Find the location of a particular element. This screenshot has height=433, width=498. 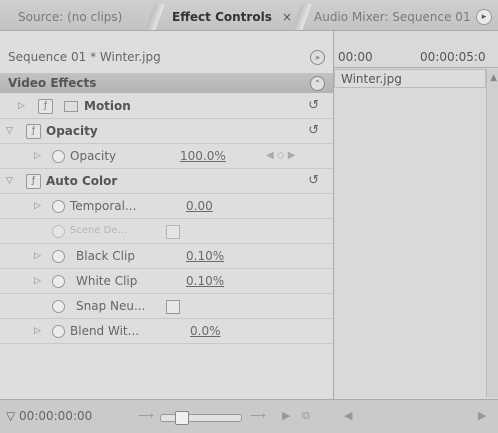

tab-audio-mixer: Audio Mixer: Sequence 01 is located at coordinates (392, 17).